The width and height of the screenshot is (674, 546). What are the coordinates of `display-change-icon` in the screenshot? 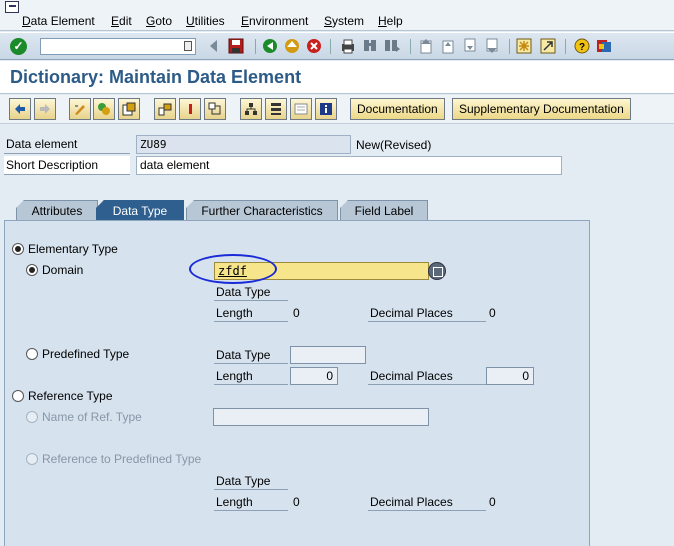 It's located at (80, 109).